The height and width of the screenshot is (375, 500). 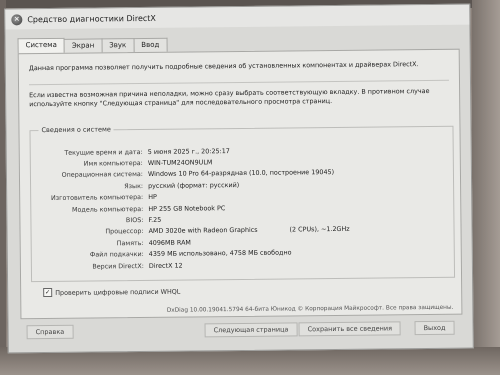 I want to click on window-title: Средство диагностики DirectX, so click(x=91, y=18).